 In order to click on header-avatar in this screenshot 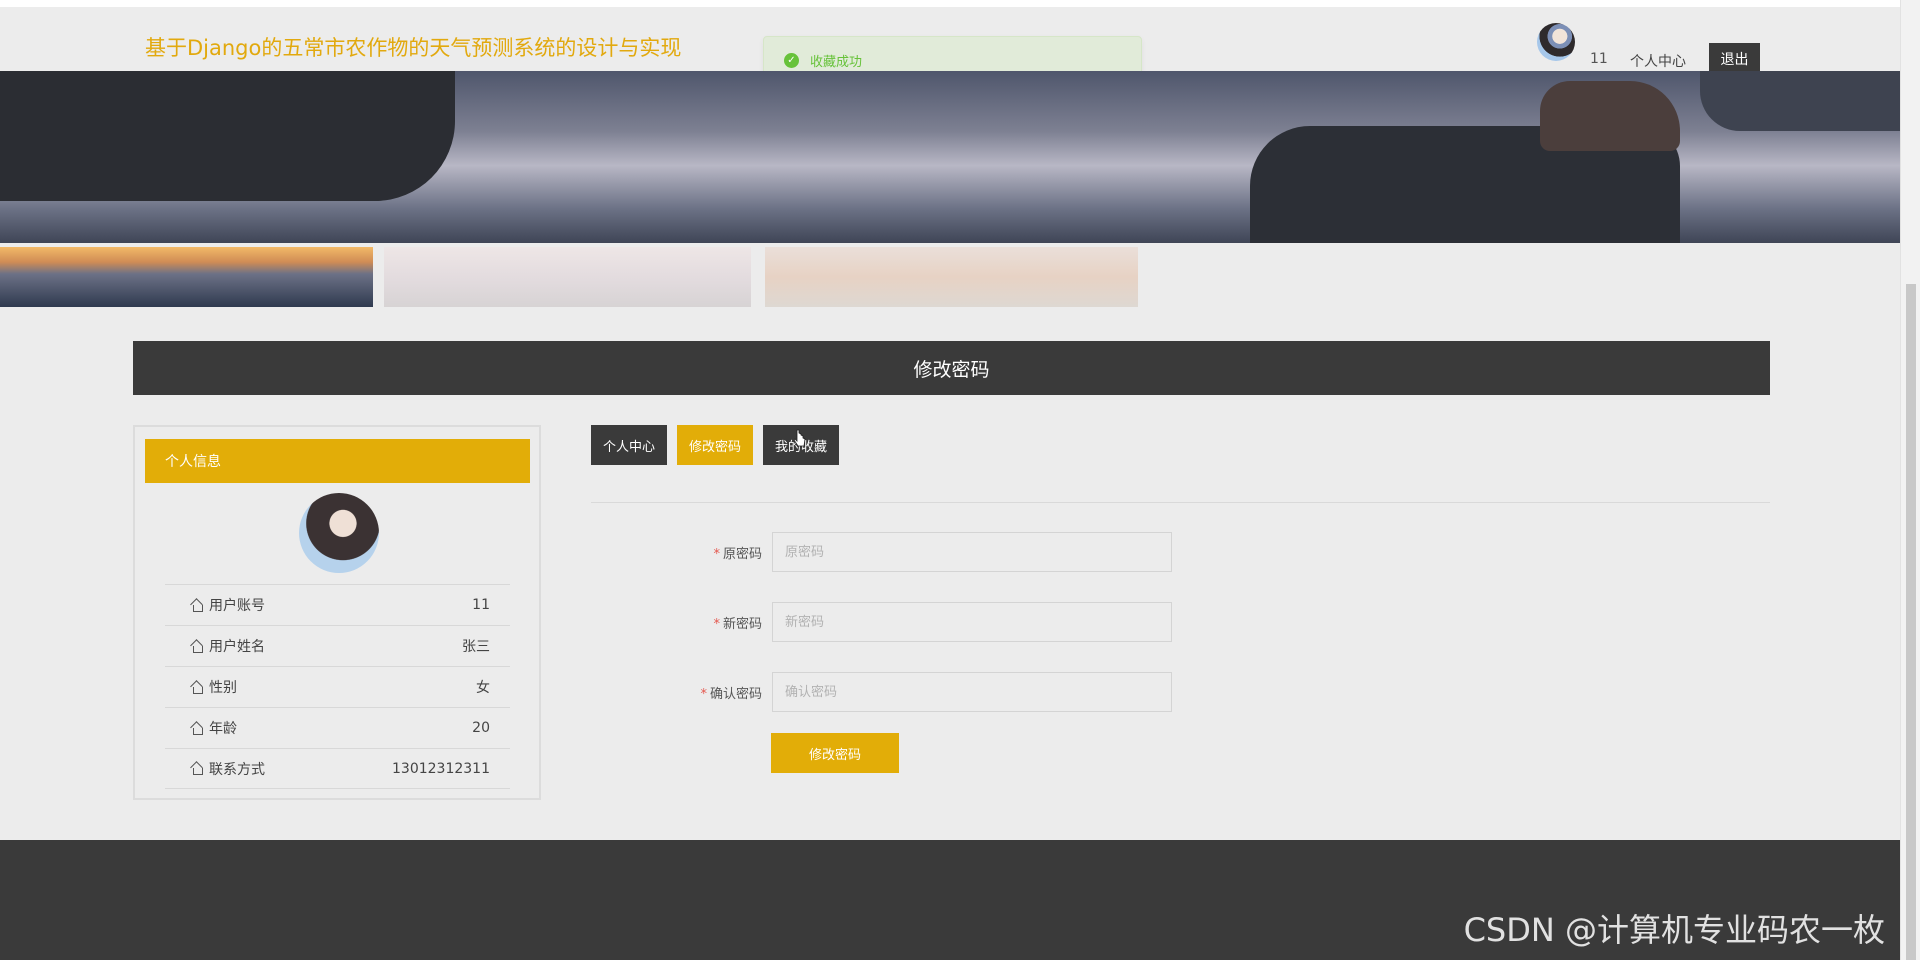, I will do `click(1556, 42)`.